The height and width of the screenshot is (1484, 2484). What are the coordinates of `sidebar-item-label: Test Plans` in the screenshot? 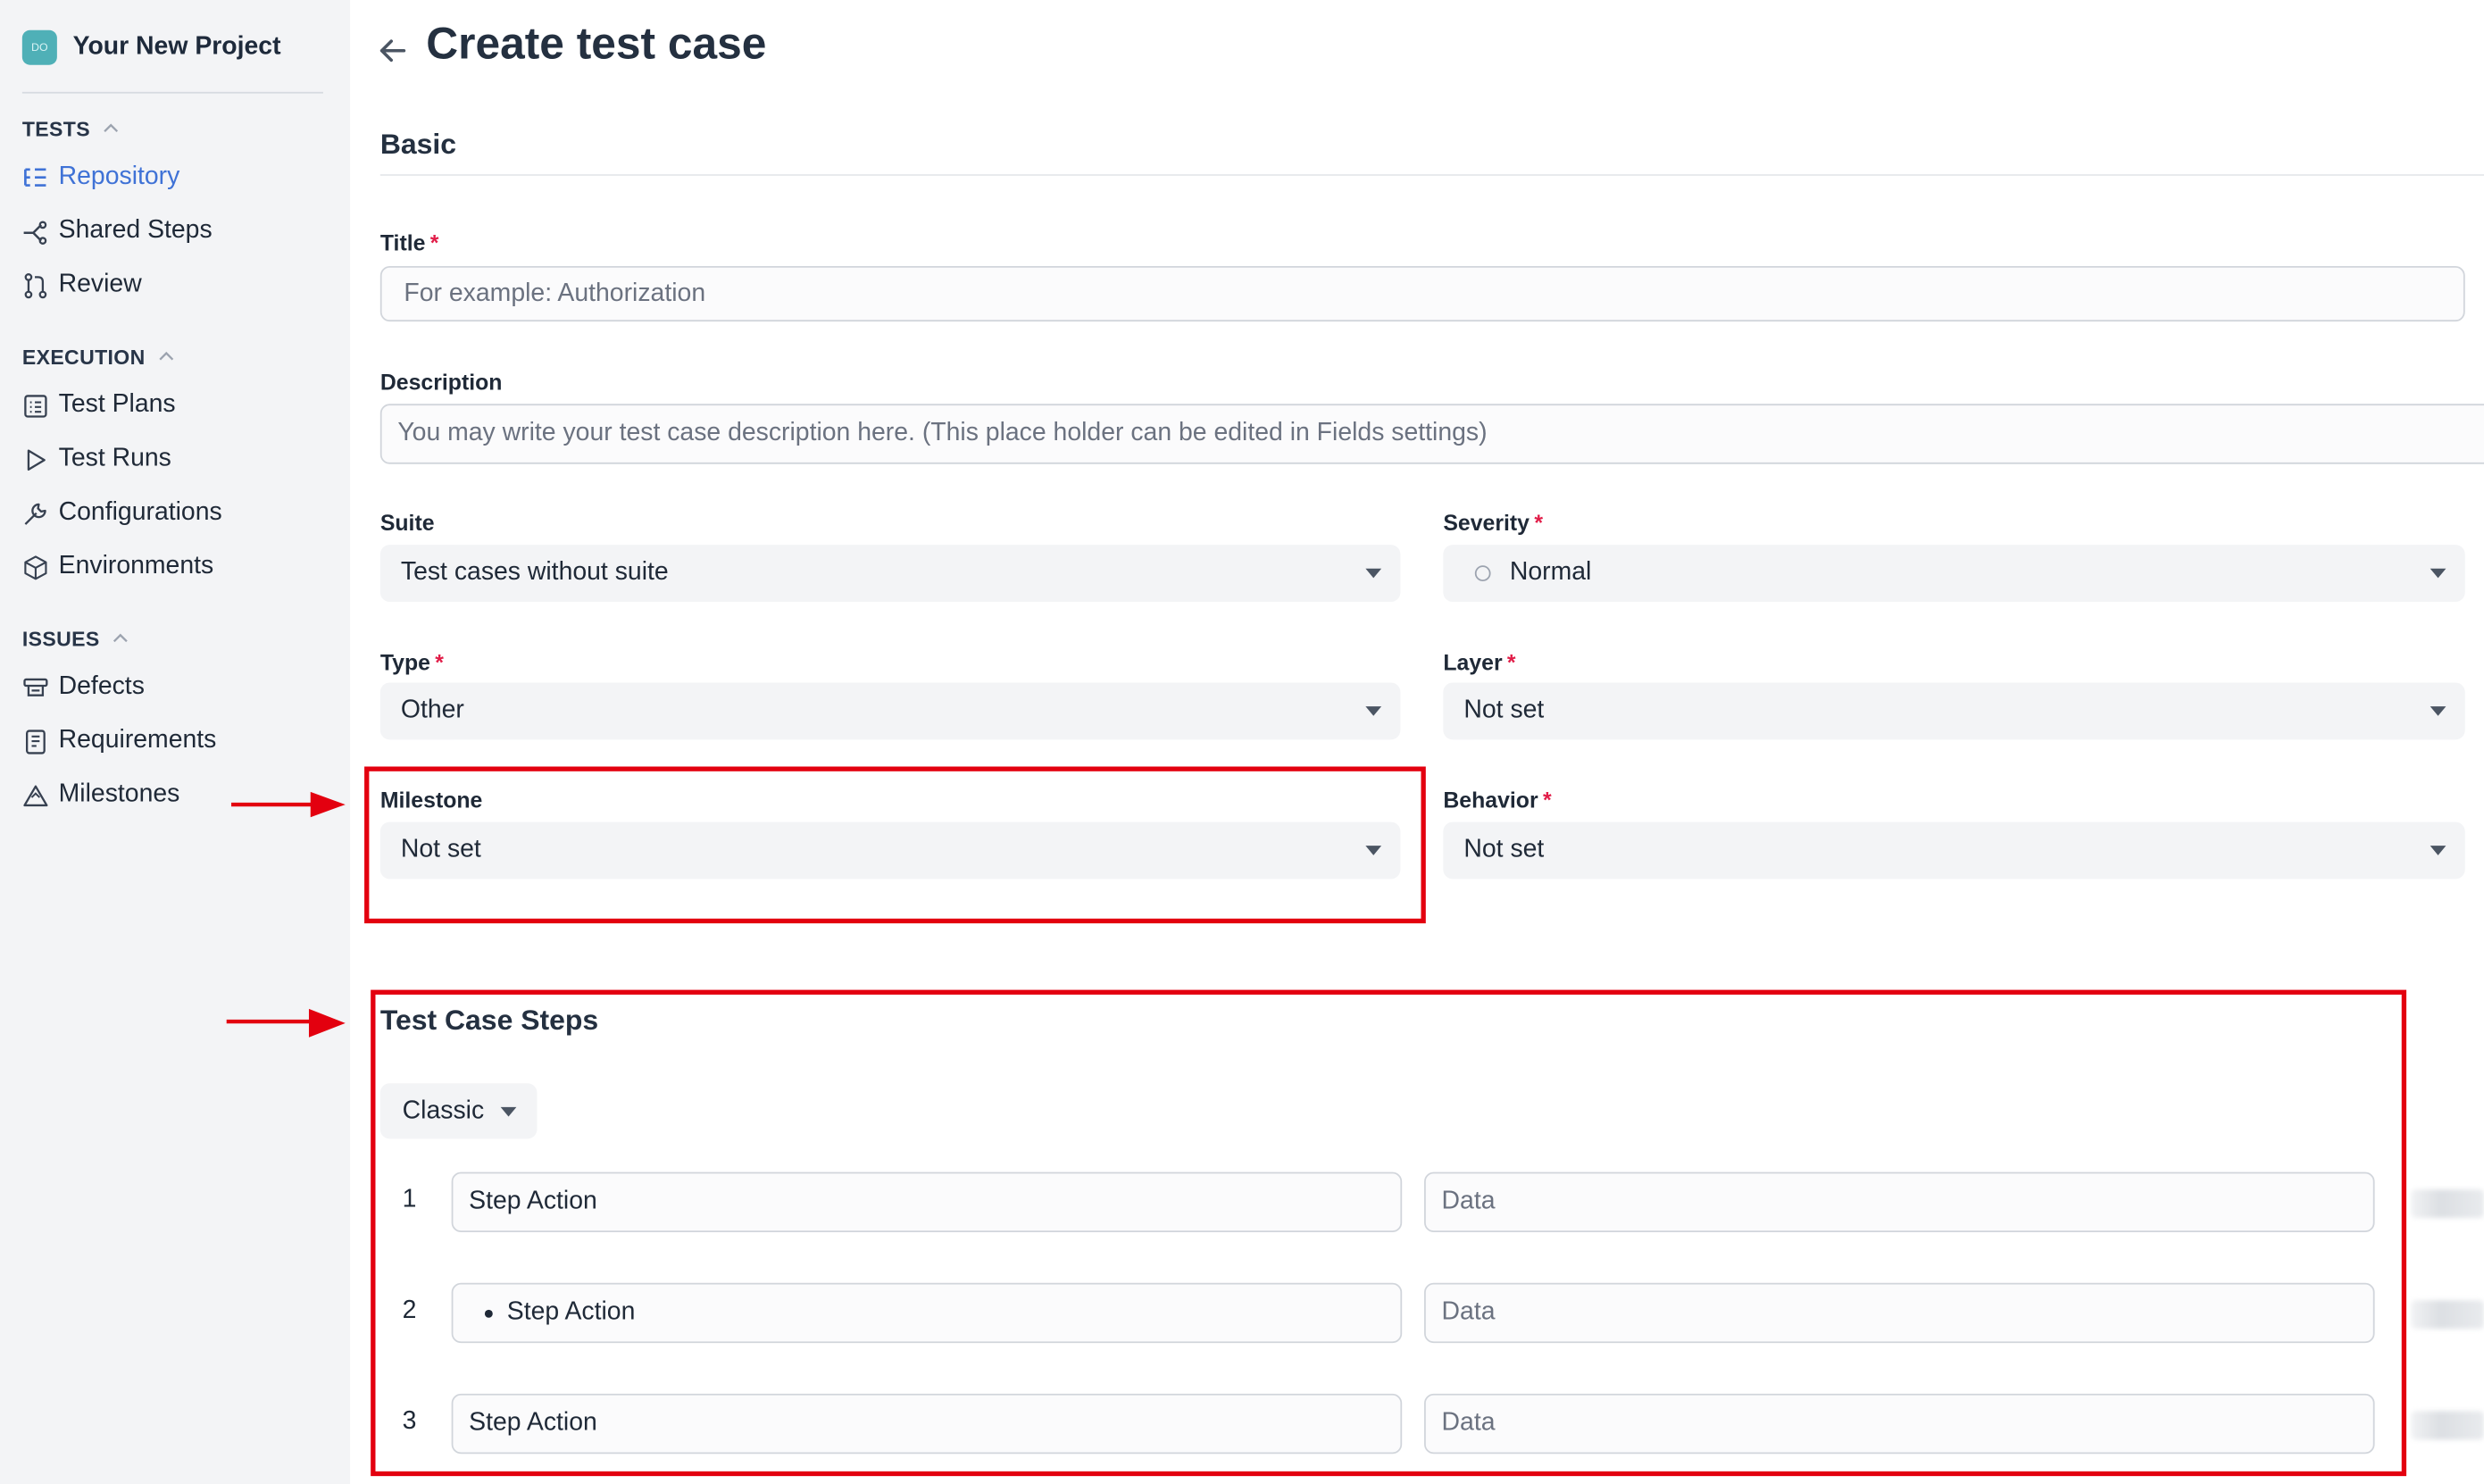 It's located at (117, 405).